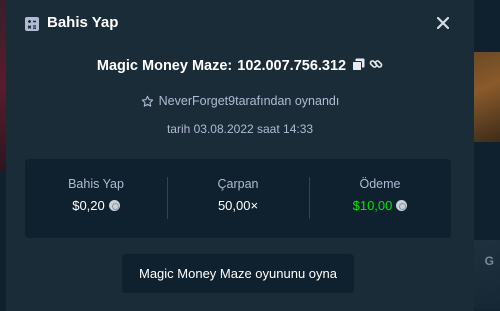 The height and width of the screenshot is (311, 500). What do you see at coordinates (197, 101) in the screenshot?
I see `player-name: NeverForget9` at bounding box center [197, 101].